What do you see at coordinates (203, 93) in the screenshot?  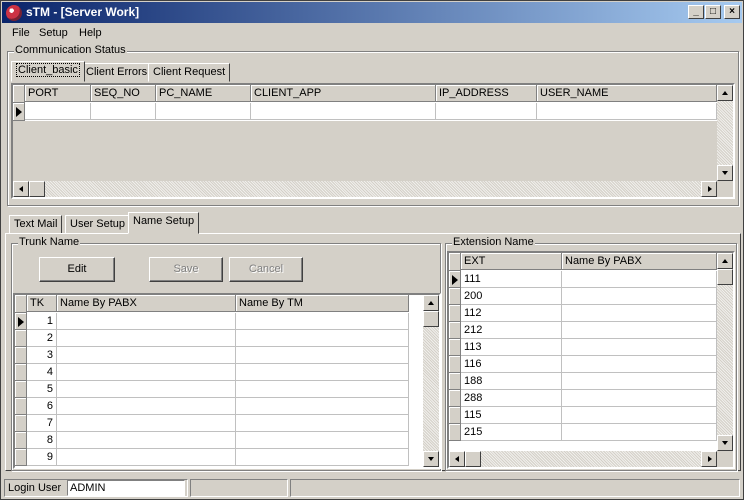 I see `column-header-pc-name: PC_NAME` at bounding box center [203, 93].